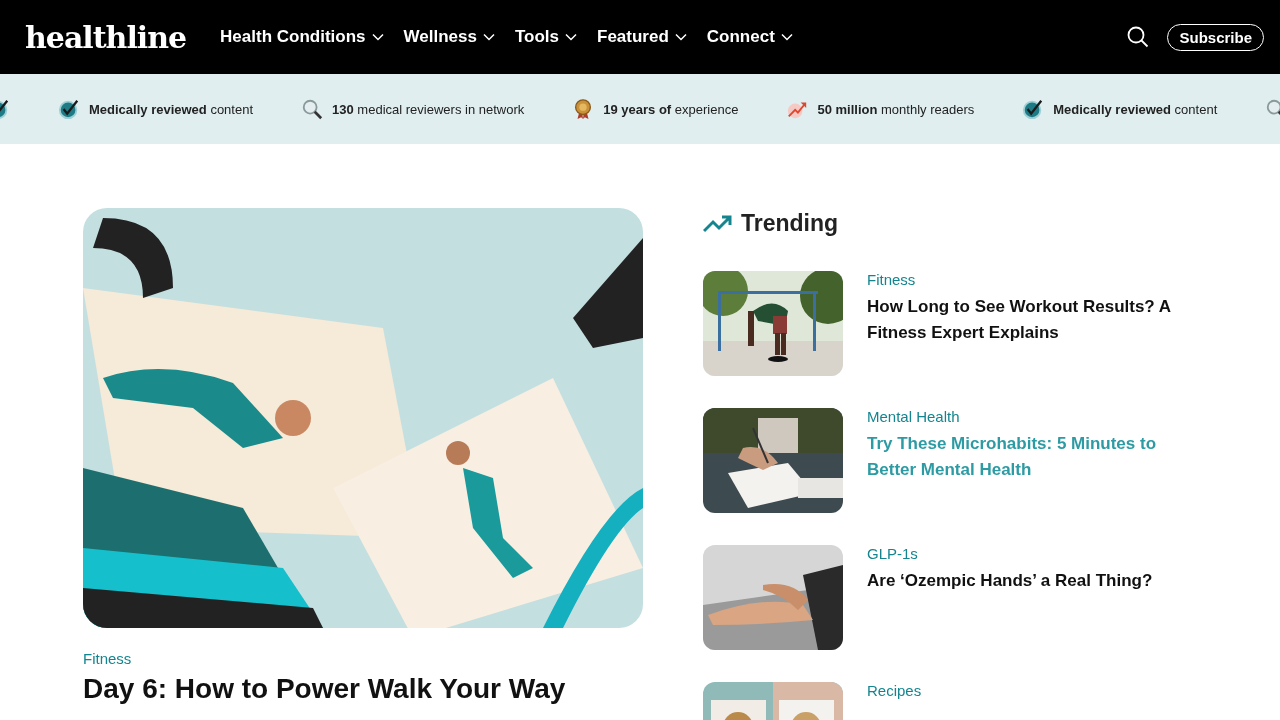 The width and height of the screenshot is (1280, 720). I want to click on nav-menu-item: Wellness, so click(449, 37).